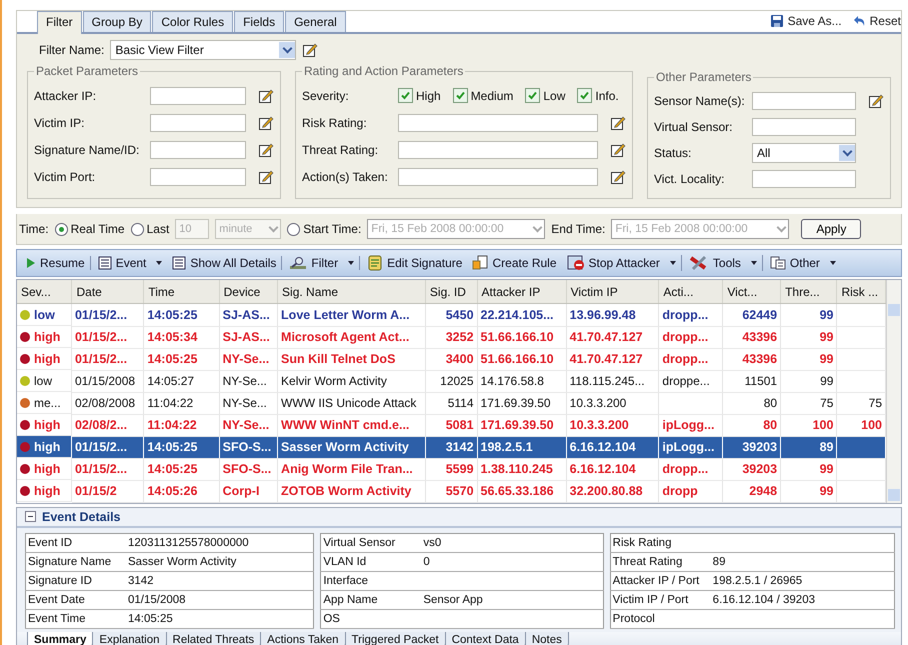  I want to click on table-cell: 14:05:26, so click(182, 491).